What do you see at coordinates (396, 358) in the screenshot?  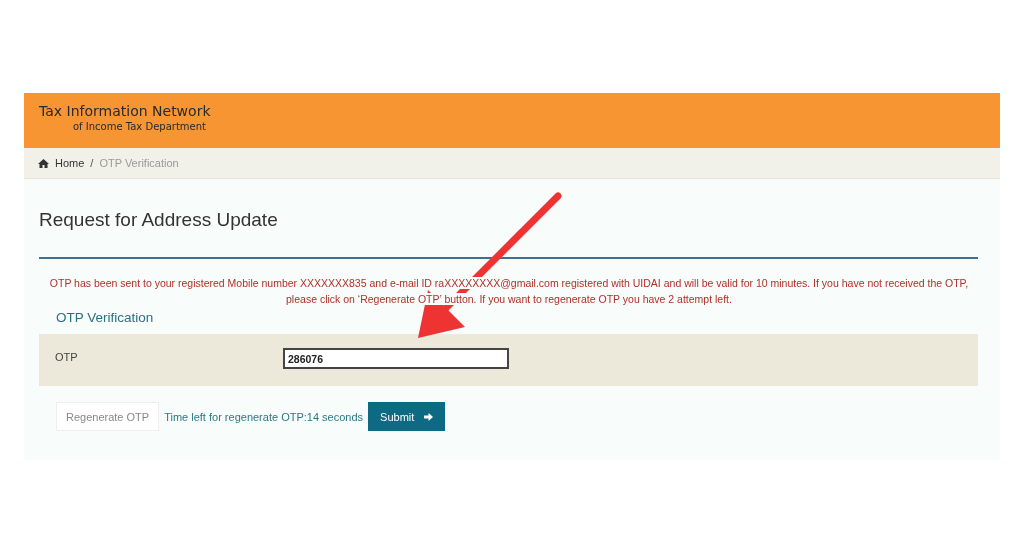 I see `otp-field: 286076` at bounding box center [396, 358].